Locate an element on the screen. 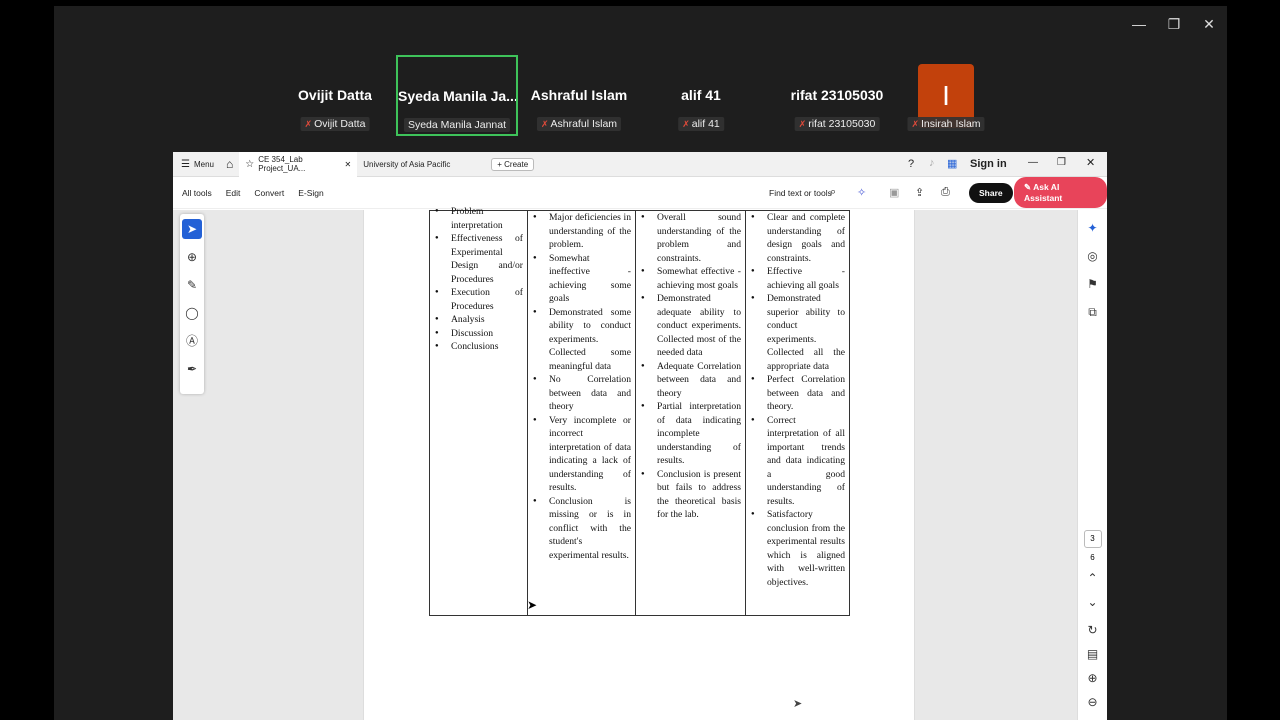 The image size is (1280, 720). upload-icon: ⇪ is located at coordinates (919, 192).